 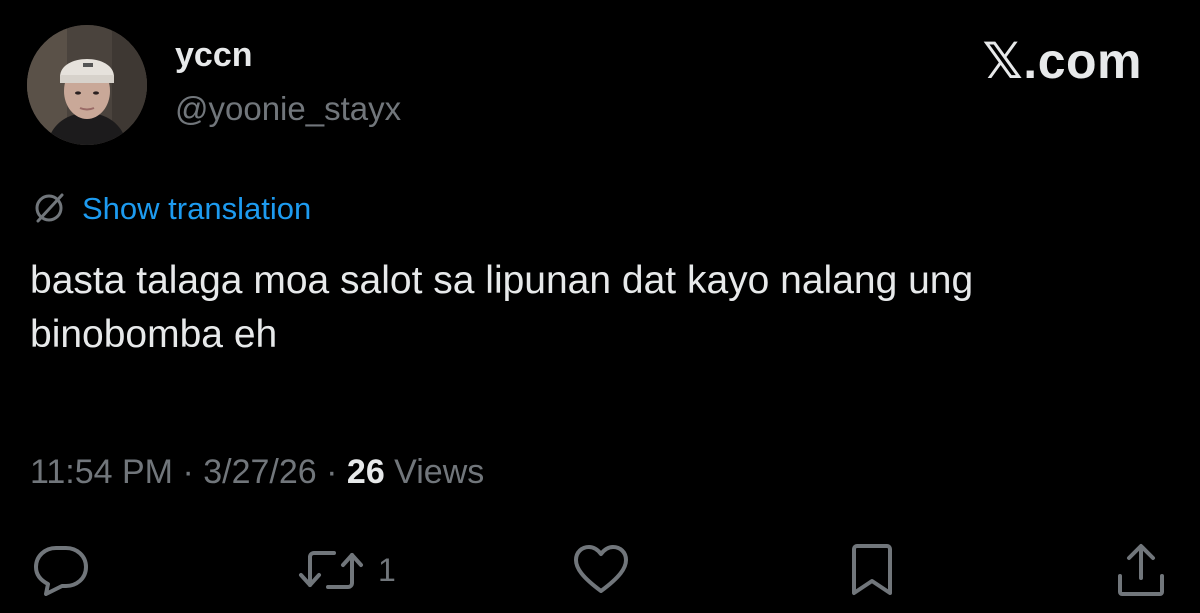 I want to click on tweet-time: 11:54 PM, so click(x=101, y=472).